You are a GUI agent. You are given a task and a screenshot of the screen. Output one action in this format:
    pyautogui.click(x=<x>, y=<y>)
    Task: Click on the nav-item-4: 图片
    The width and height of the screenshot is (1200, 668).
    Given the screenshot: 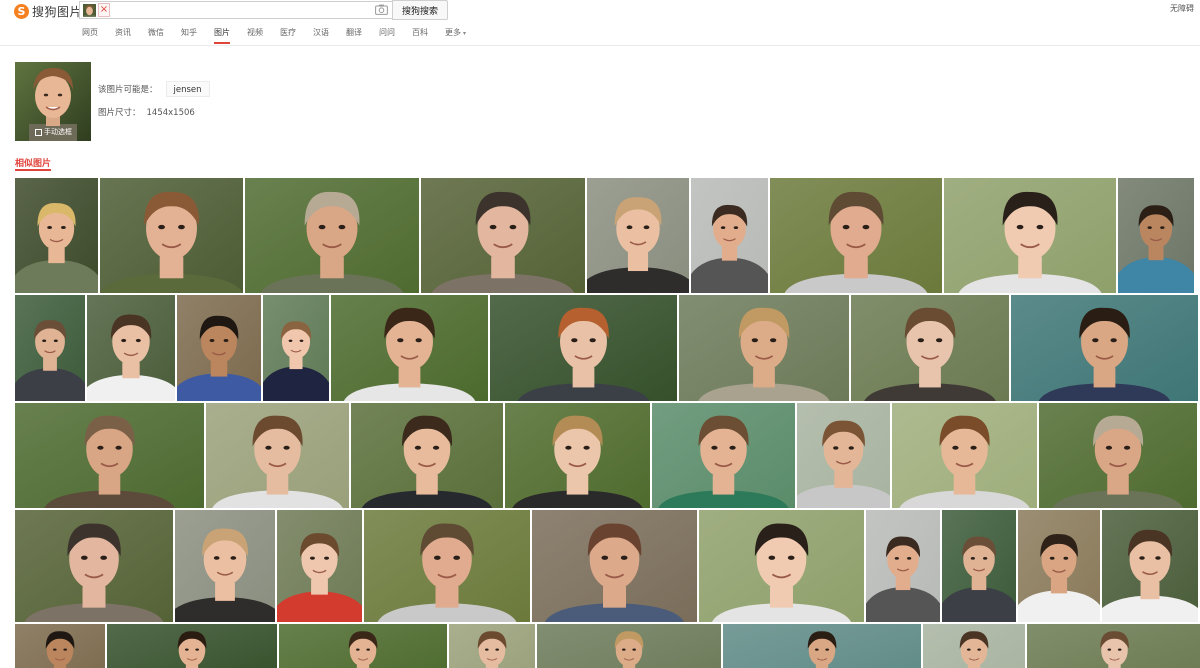 What is the action you would take?
    pyautogui.click(x=222, y=36)
    